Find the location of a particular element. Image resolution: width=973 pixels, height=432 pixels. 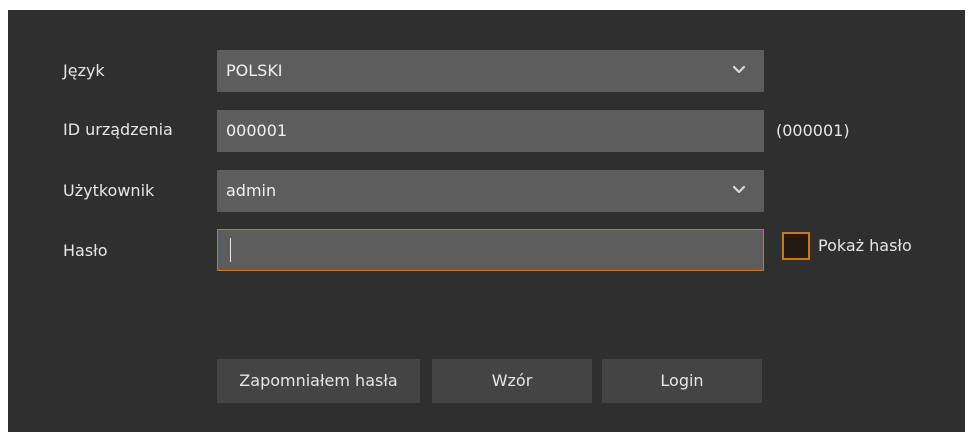

text-cursor is located at coordinates (230, 250).